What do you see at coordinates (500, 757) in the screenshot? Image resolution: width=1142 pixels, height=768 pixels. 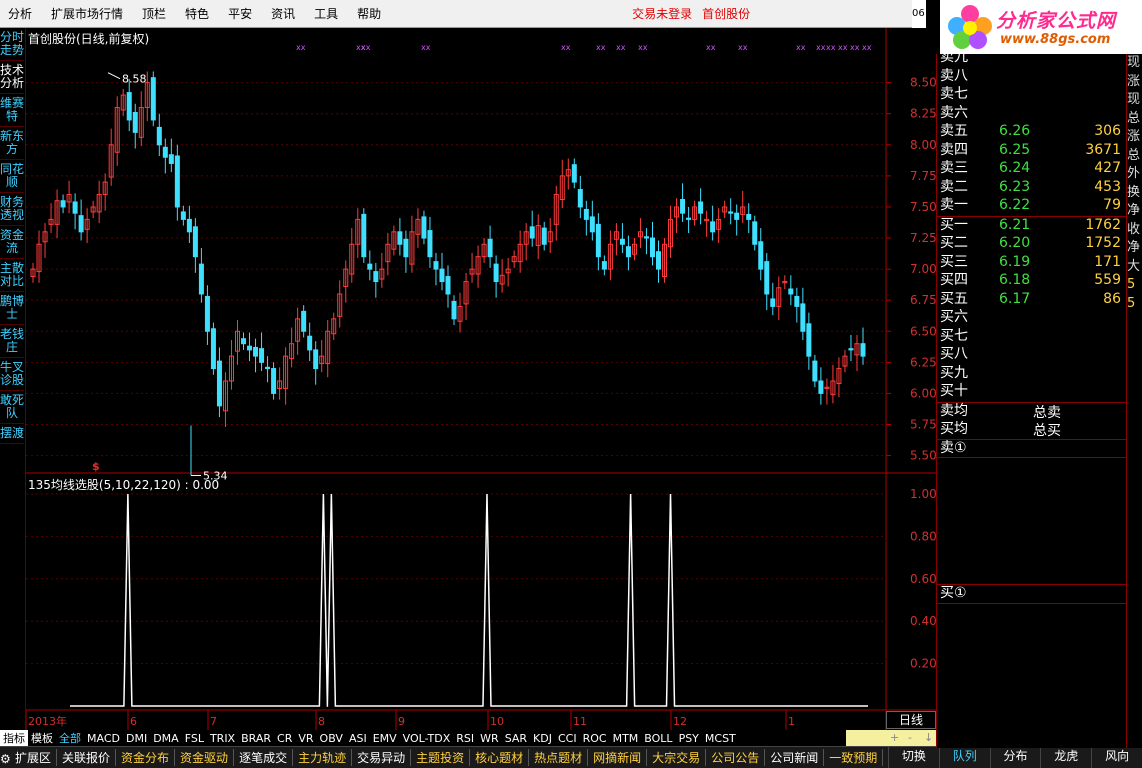 I see `status-tab-8: 核心题材` at bounding box center [500, 757].